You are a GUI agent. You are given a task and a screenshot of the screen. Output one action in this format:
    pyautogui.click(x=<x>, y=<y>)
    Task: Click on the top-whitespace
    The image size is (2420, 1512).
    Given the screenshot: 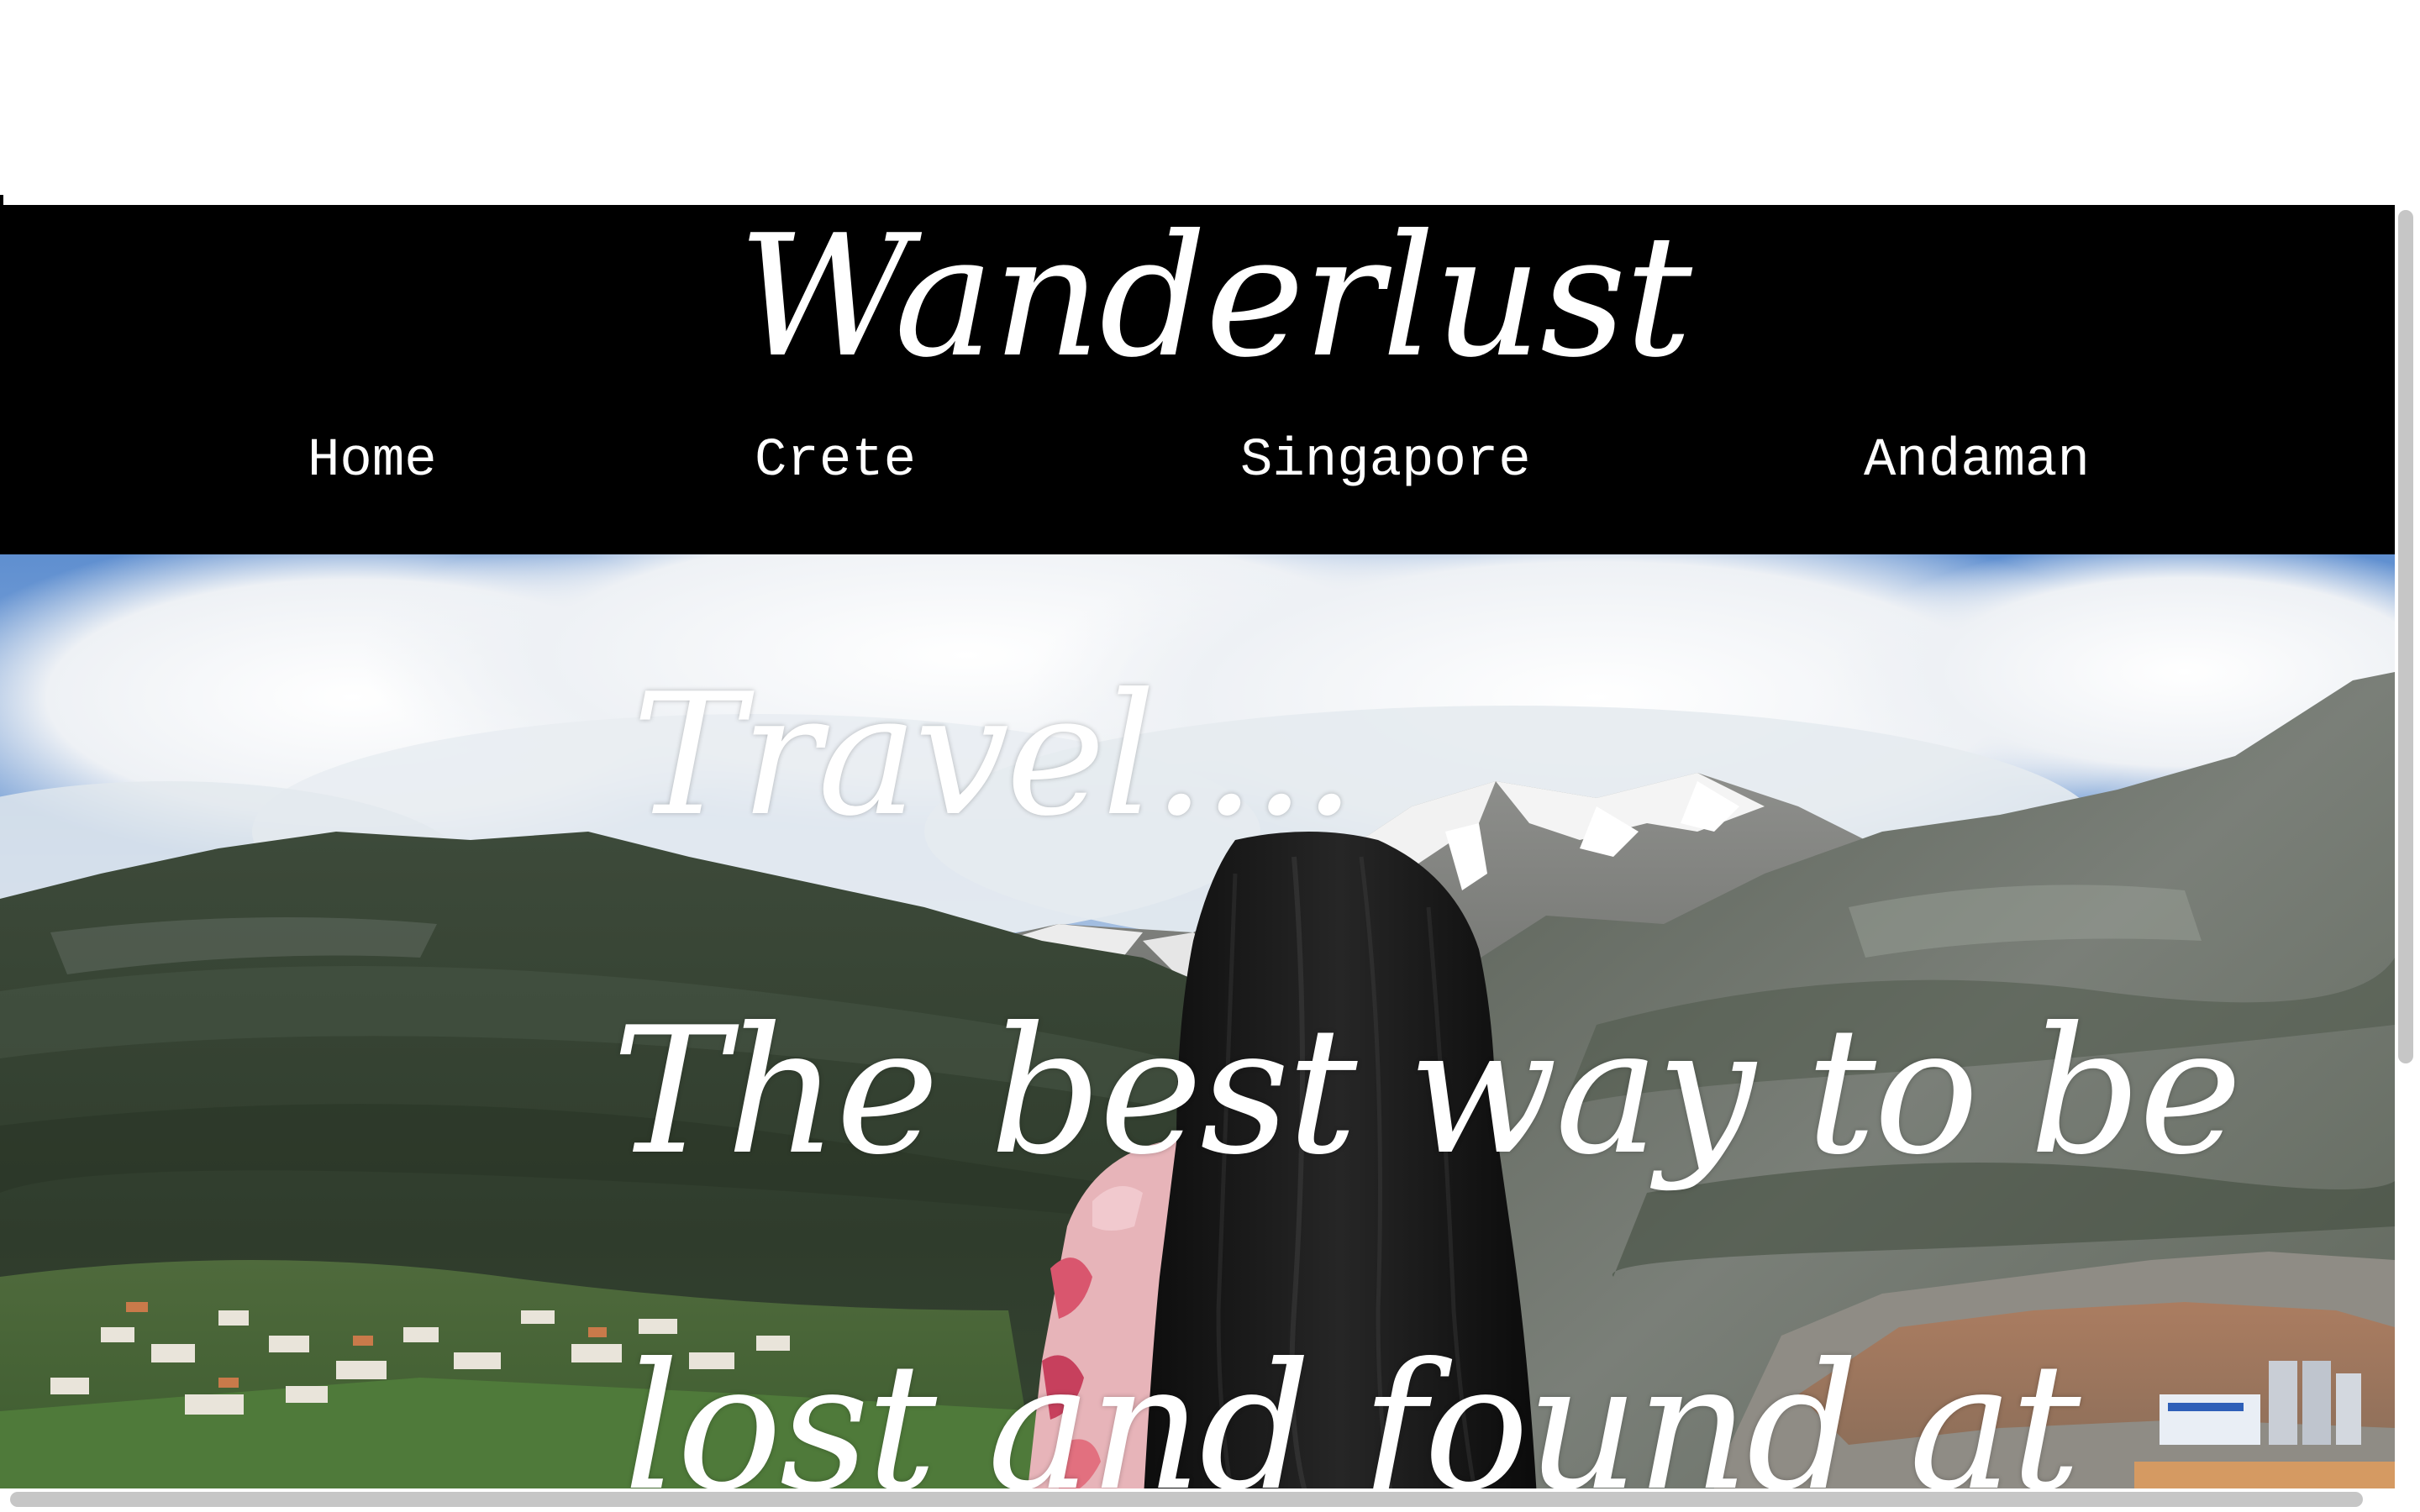 What is the action you would take?
    pyautogui.click(x=1210, y=101)
    